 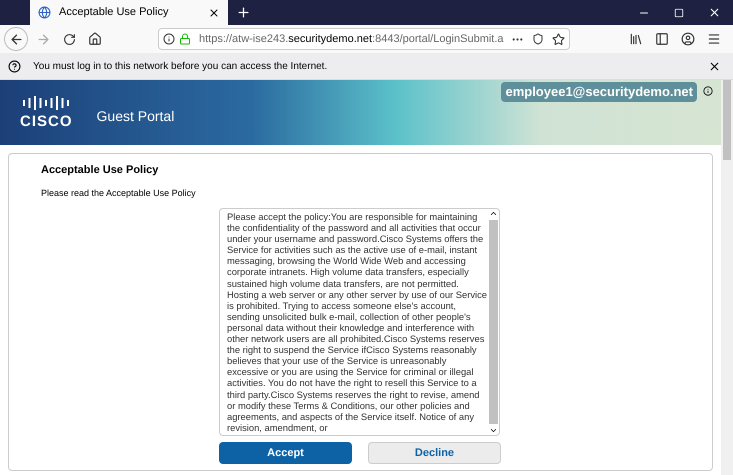 What do you see at coordinates (493, 213) in the screenshot?
I see `scroll-up-icon` at bounding box center [493, 213].